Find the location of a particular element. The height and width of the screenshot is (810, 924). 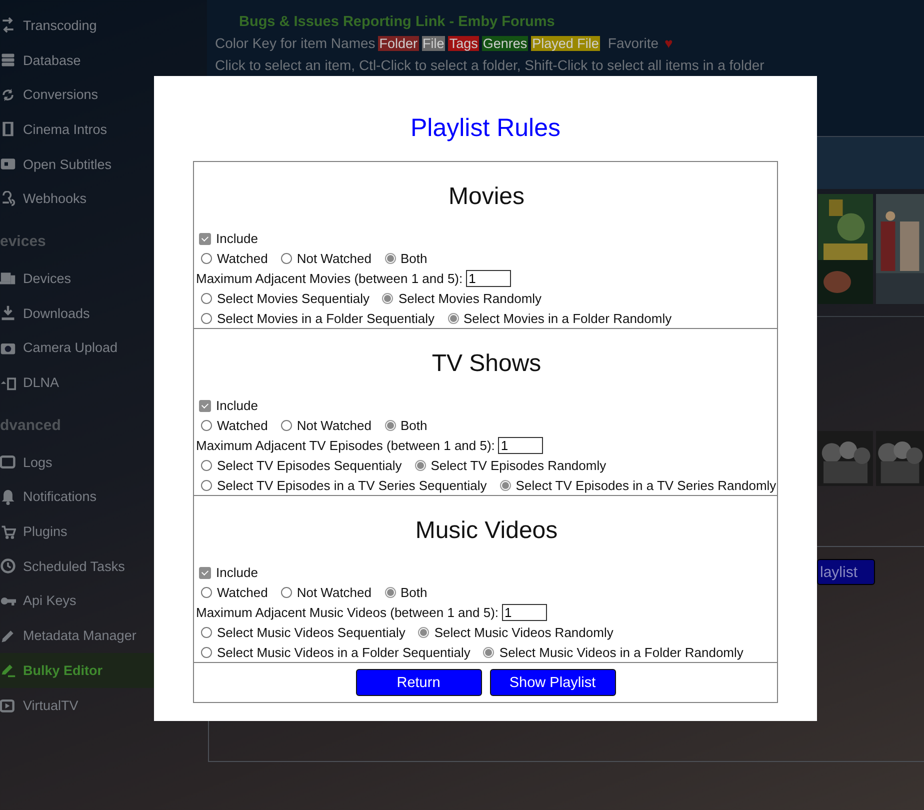

radio-label: Select Movies Sequentialy is located at coordinates (293, 298).